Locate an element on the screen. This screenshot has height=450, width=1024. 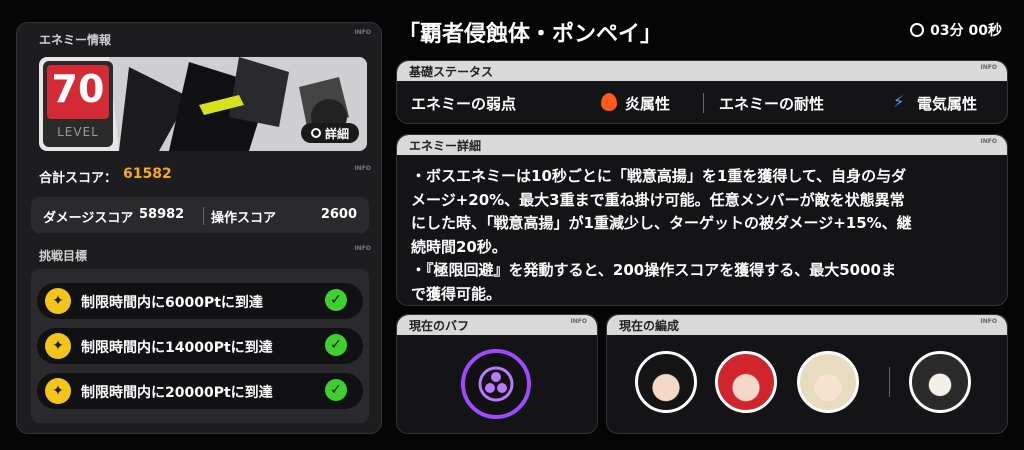
team-header: 現在の編成 INFO is located at coordinates (807, 325).